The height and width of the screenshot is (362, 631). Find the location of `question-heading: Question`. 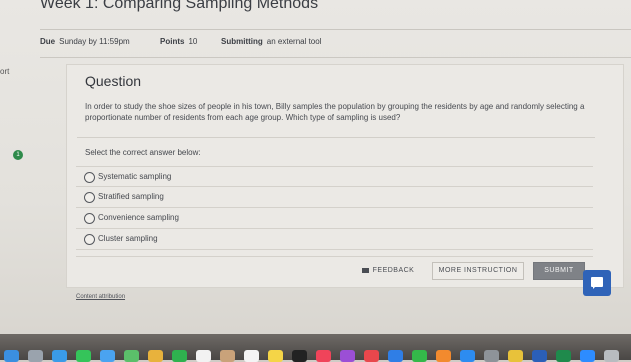

question-heading: Question is located at coordinates (113, 81).